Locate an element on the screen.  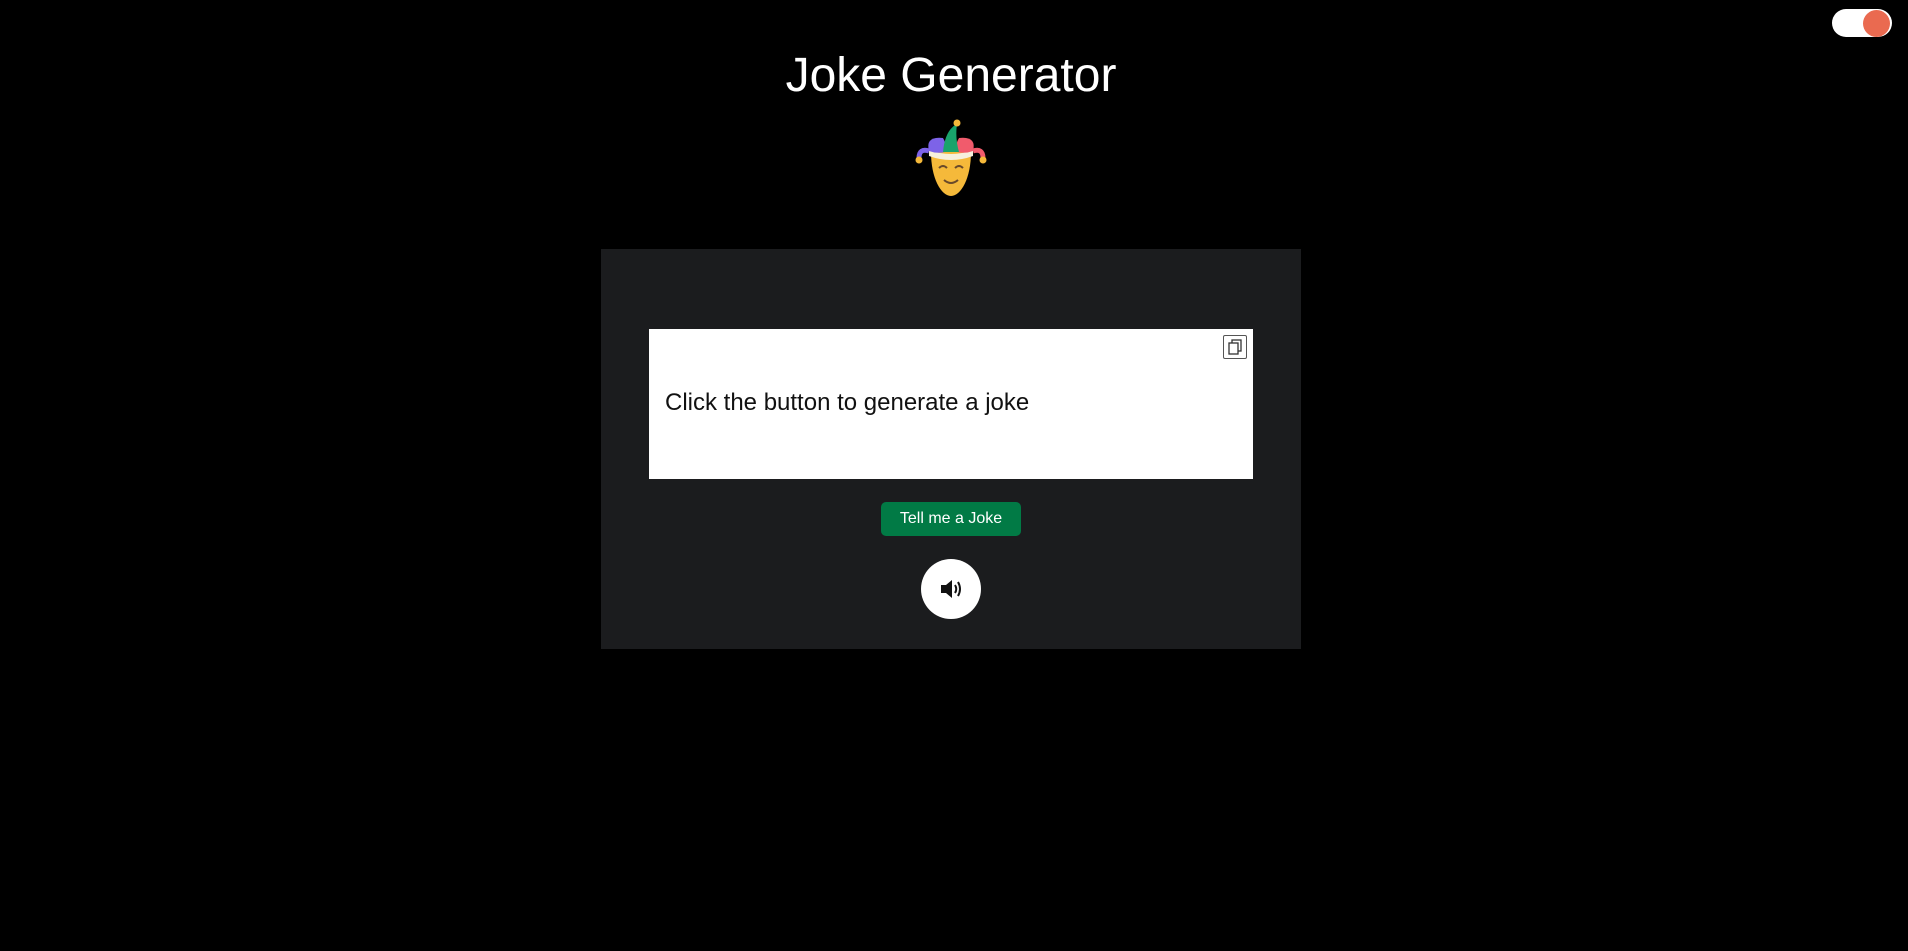
jester-mask-icon is located at coordinates (951, 158).